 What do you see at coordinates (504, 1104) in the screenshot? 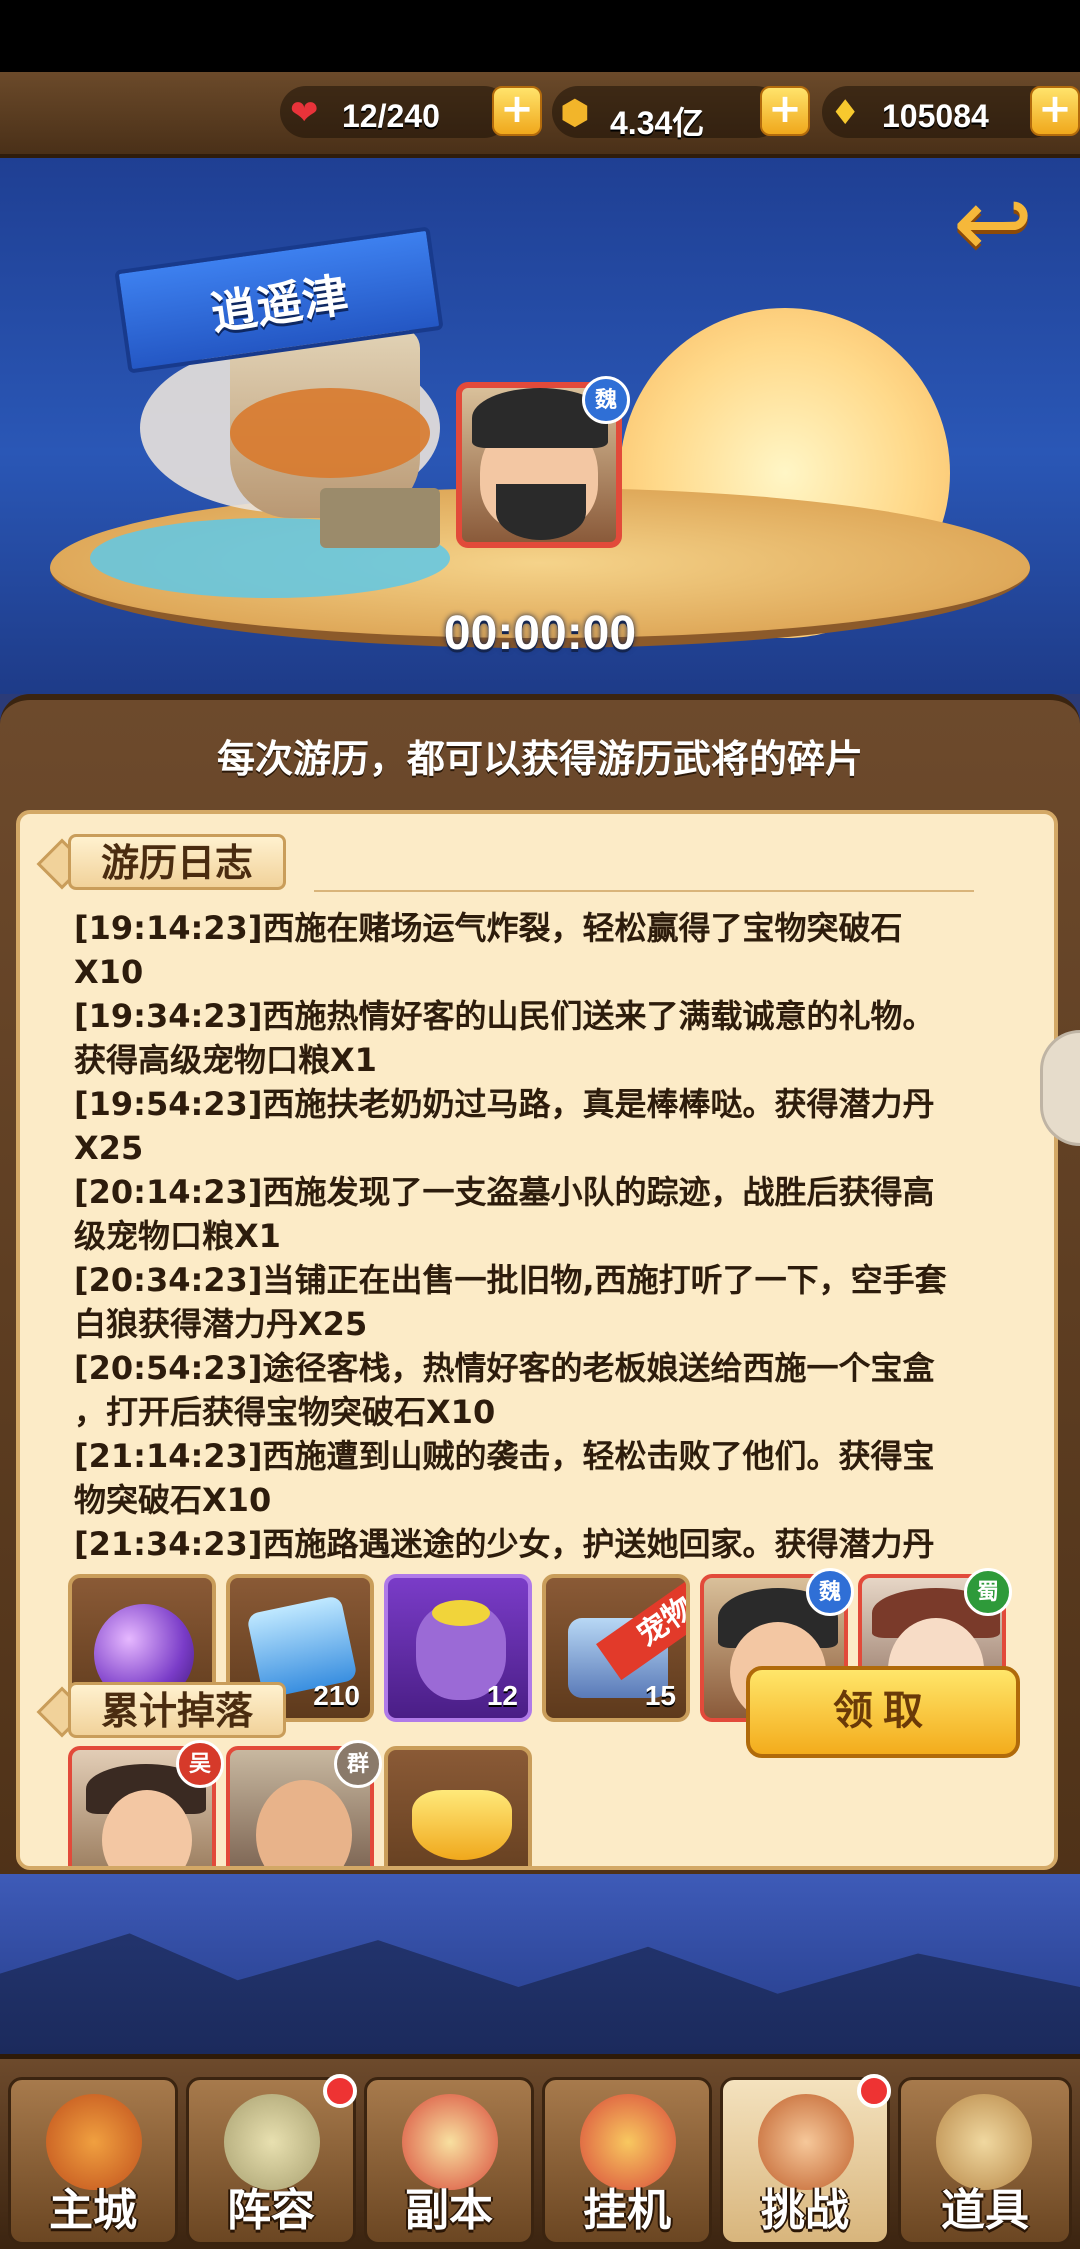
I see `log-line: [19:54:23]西施扶老奶奶过马路，真是棒棒哒。获得潜力丹` at bounding box center [504, 1104].